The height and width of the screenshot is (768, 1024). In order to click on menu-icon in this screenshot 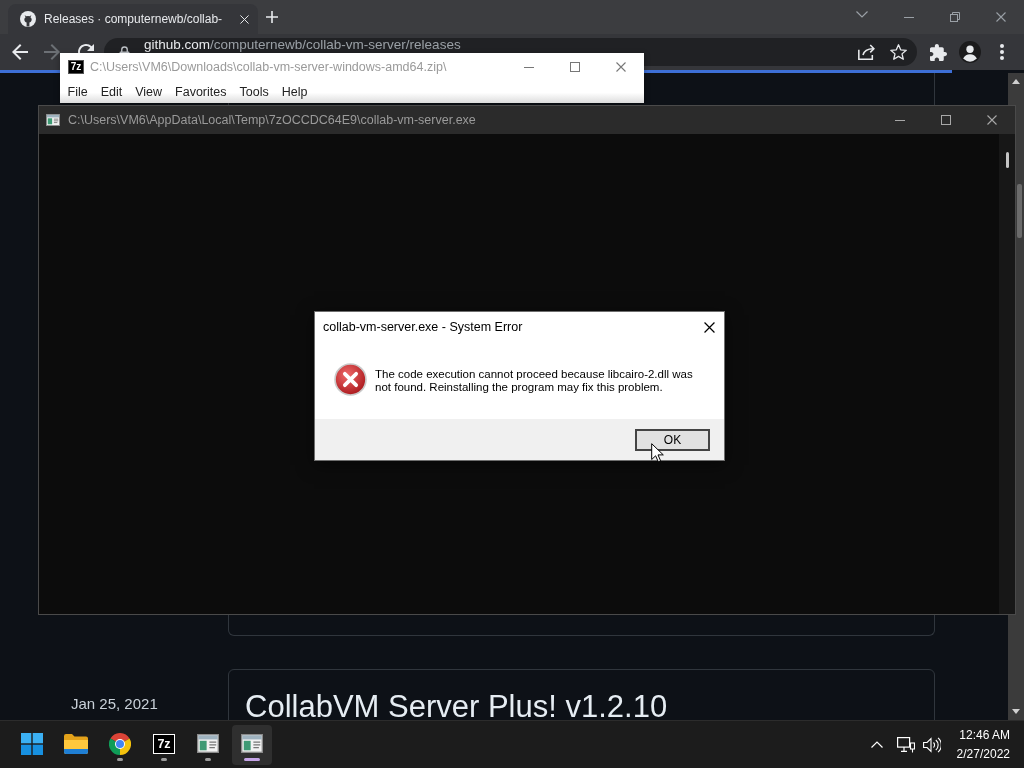, I will do `click(1002, 52)`.